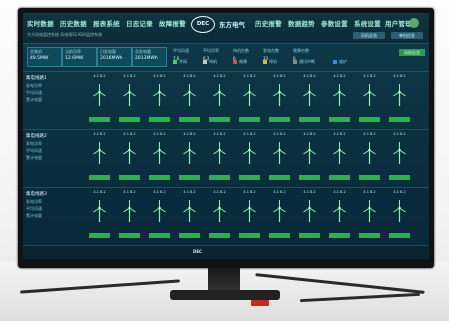 This screenshot has width=449, height=321. I want to click on nav-item: 历史数据, so click(73, 23).